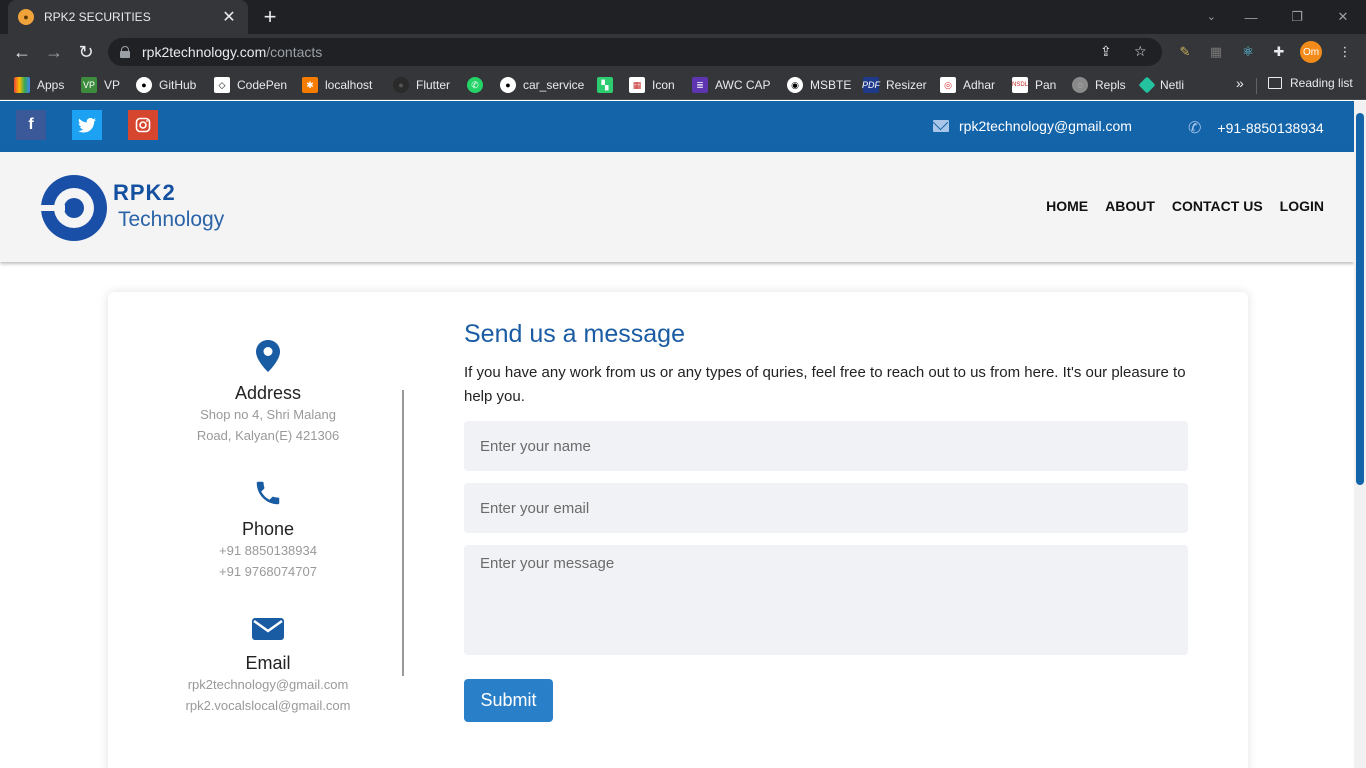  What do you see at coordinates (1046, 85) in the screenshot?
I see `bookmark-label: Pan` at bounding box center [1046, 85].